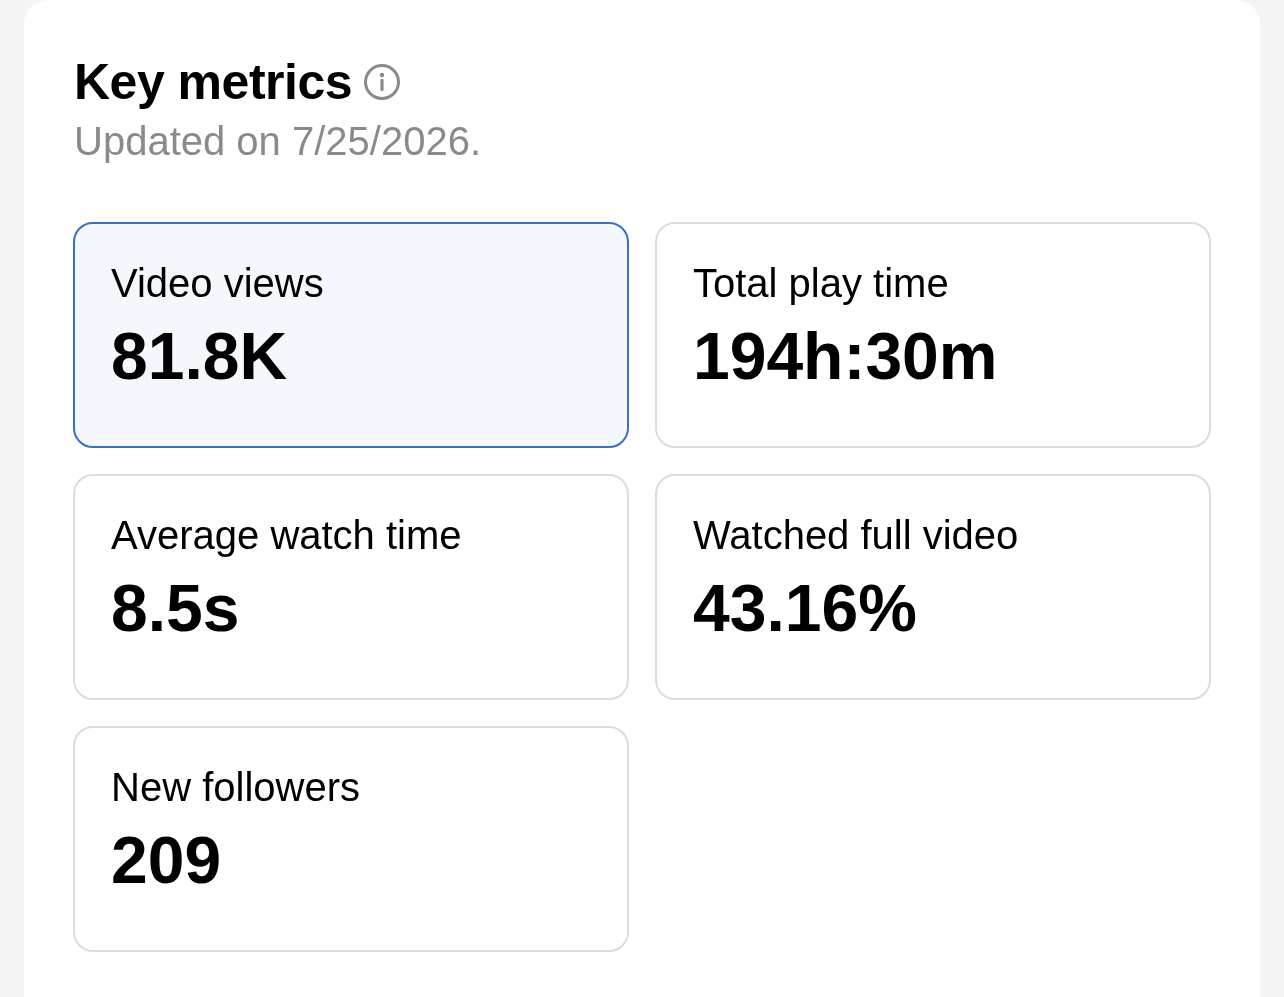 The image size is (1284, 997). I want to click on metric-value: 194h:30m, so click(845, 356).